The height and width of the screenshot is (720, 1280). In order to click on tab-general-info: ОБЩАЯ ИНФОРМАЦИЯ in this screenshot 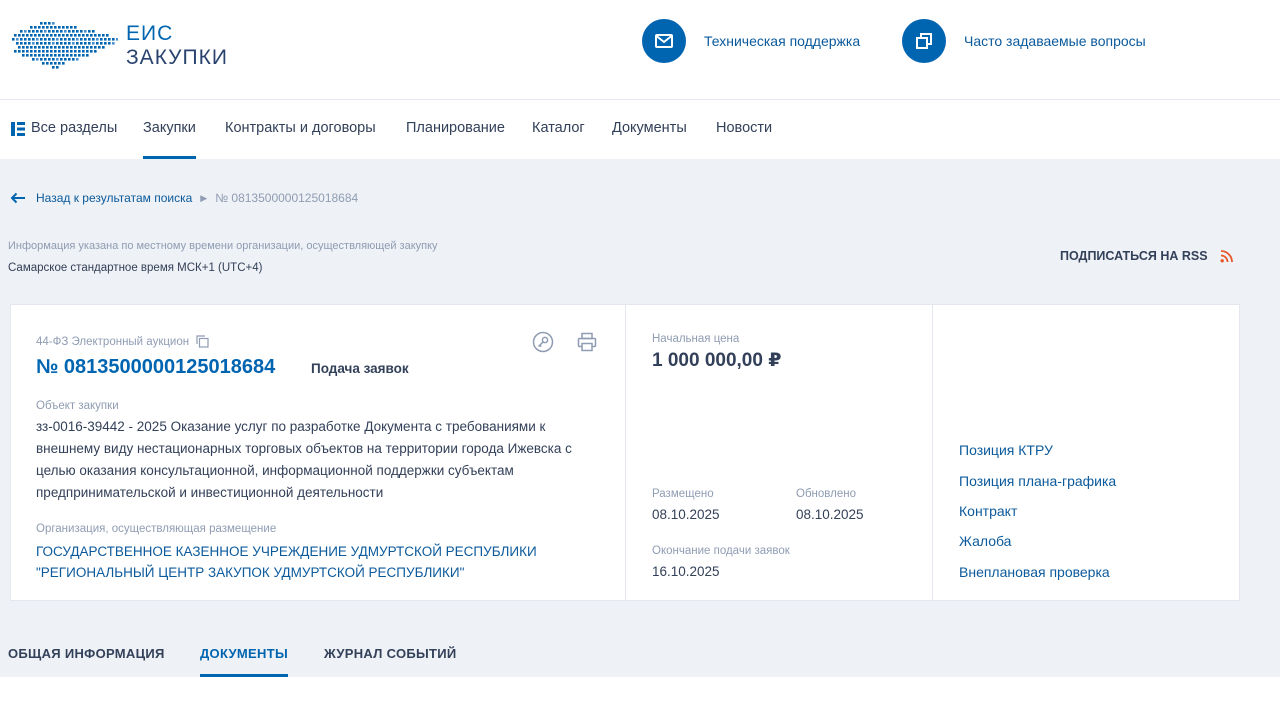, I will do `click(86, 661)`.